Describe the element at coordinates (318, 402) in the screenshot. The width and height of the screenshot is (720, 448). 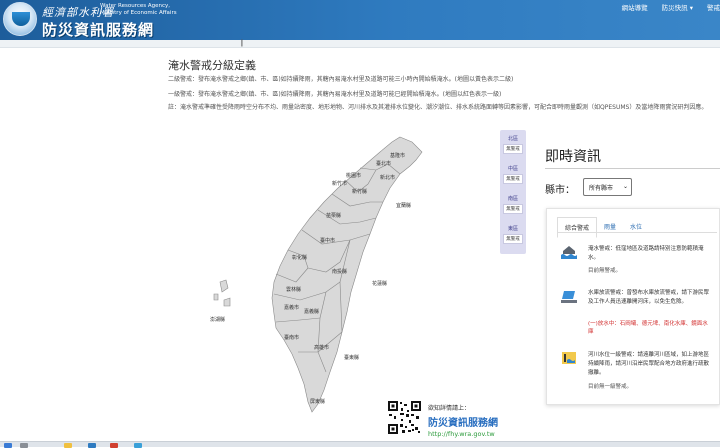
I see `map-label-pingtung: 屏東縣` at that location.